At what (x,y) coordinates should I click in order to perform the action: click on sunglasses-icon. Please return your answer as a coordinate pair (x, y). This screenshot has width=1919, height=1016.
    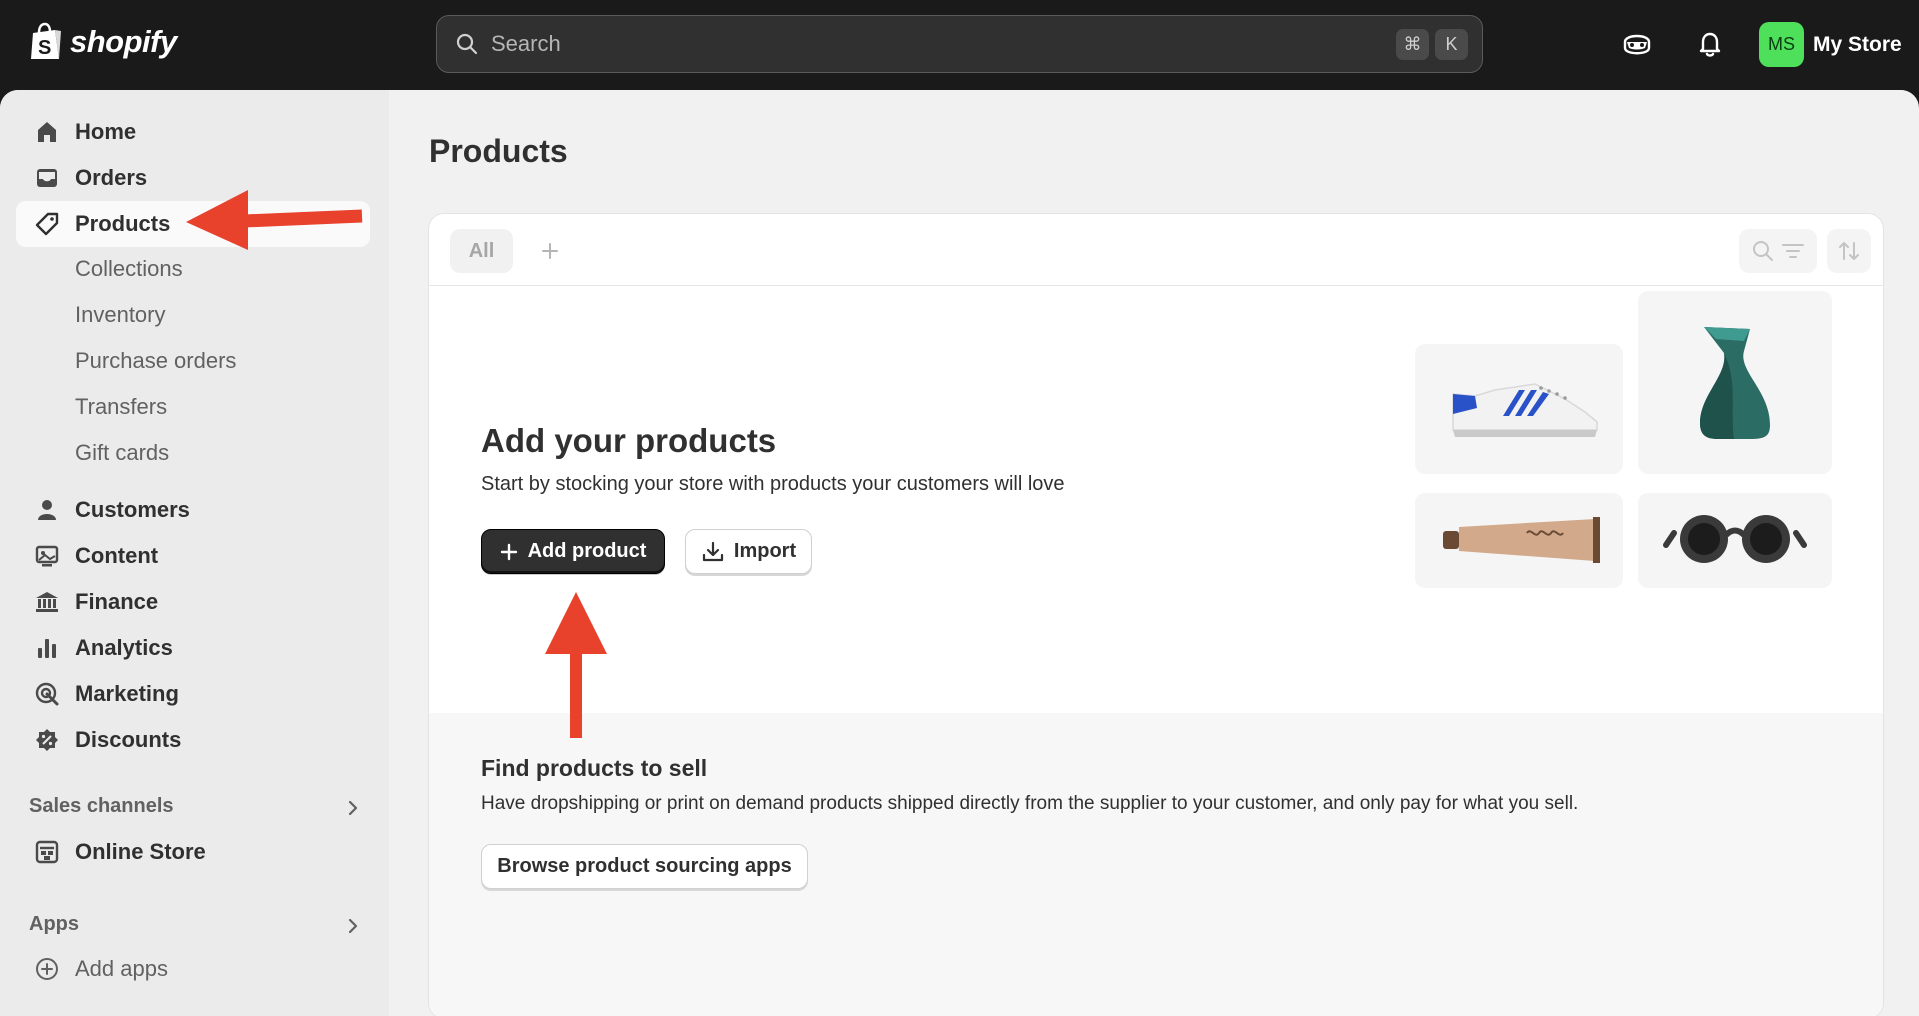
    Looking at the image, I should click on (1735, 539).